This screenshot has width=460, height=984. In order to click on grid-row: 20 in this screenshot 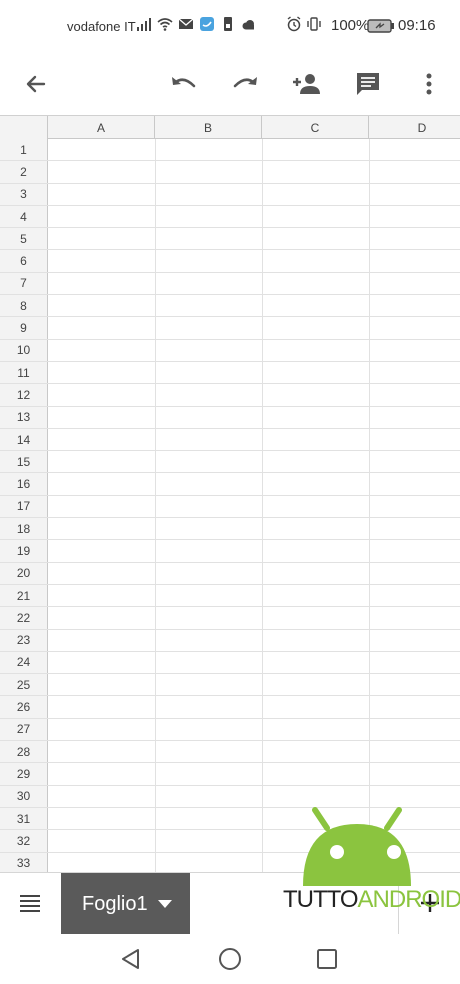, I will do `click(230, 573)`.